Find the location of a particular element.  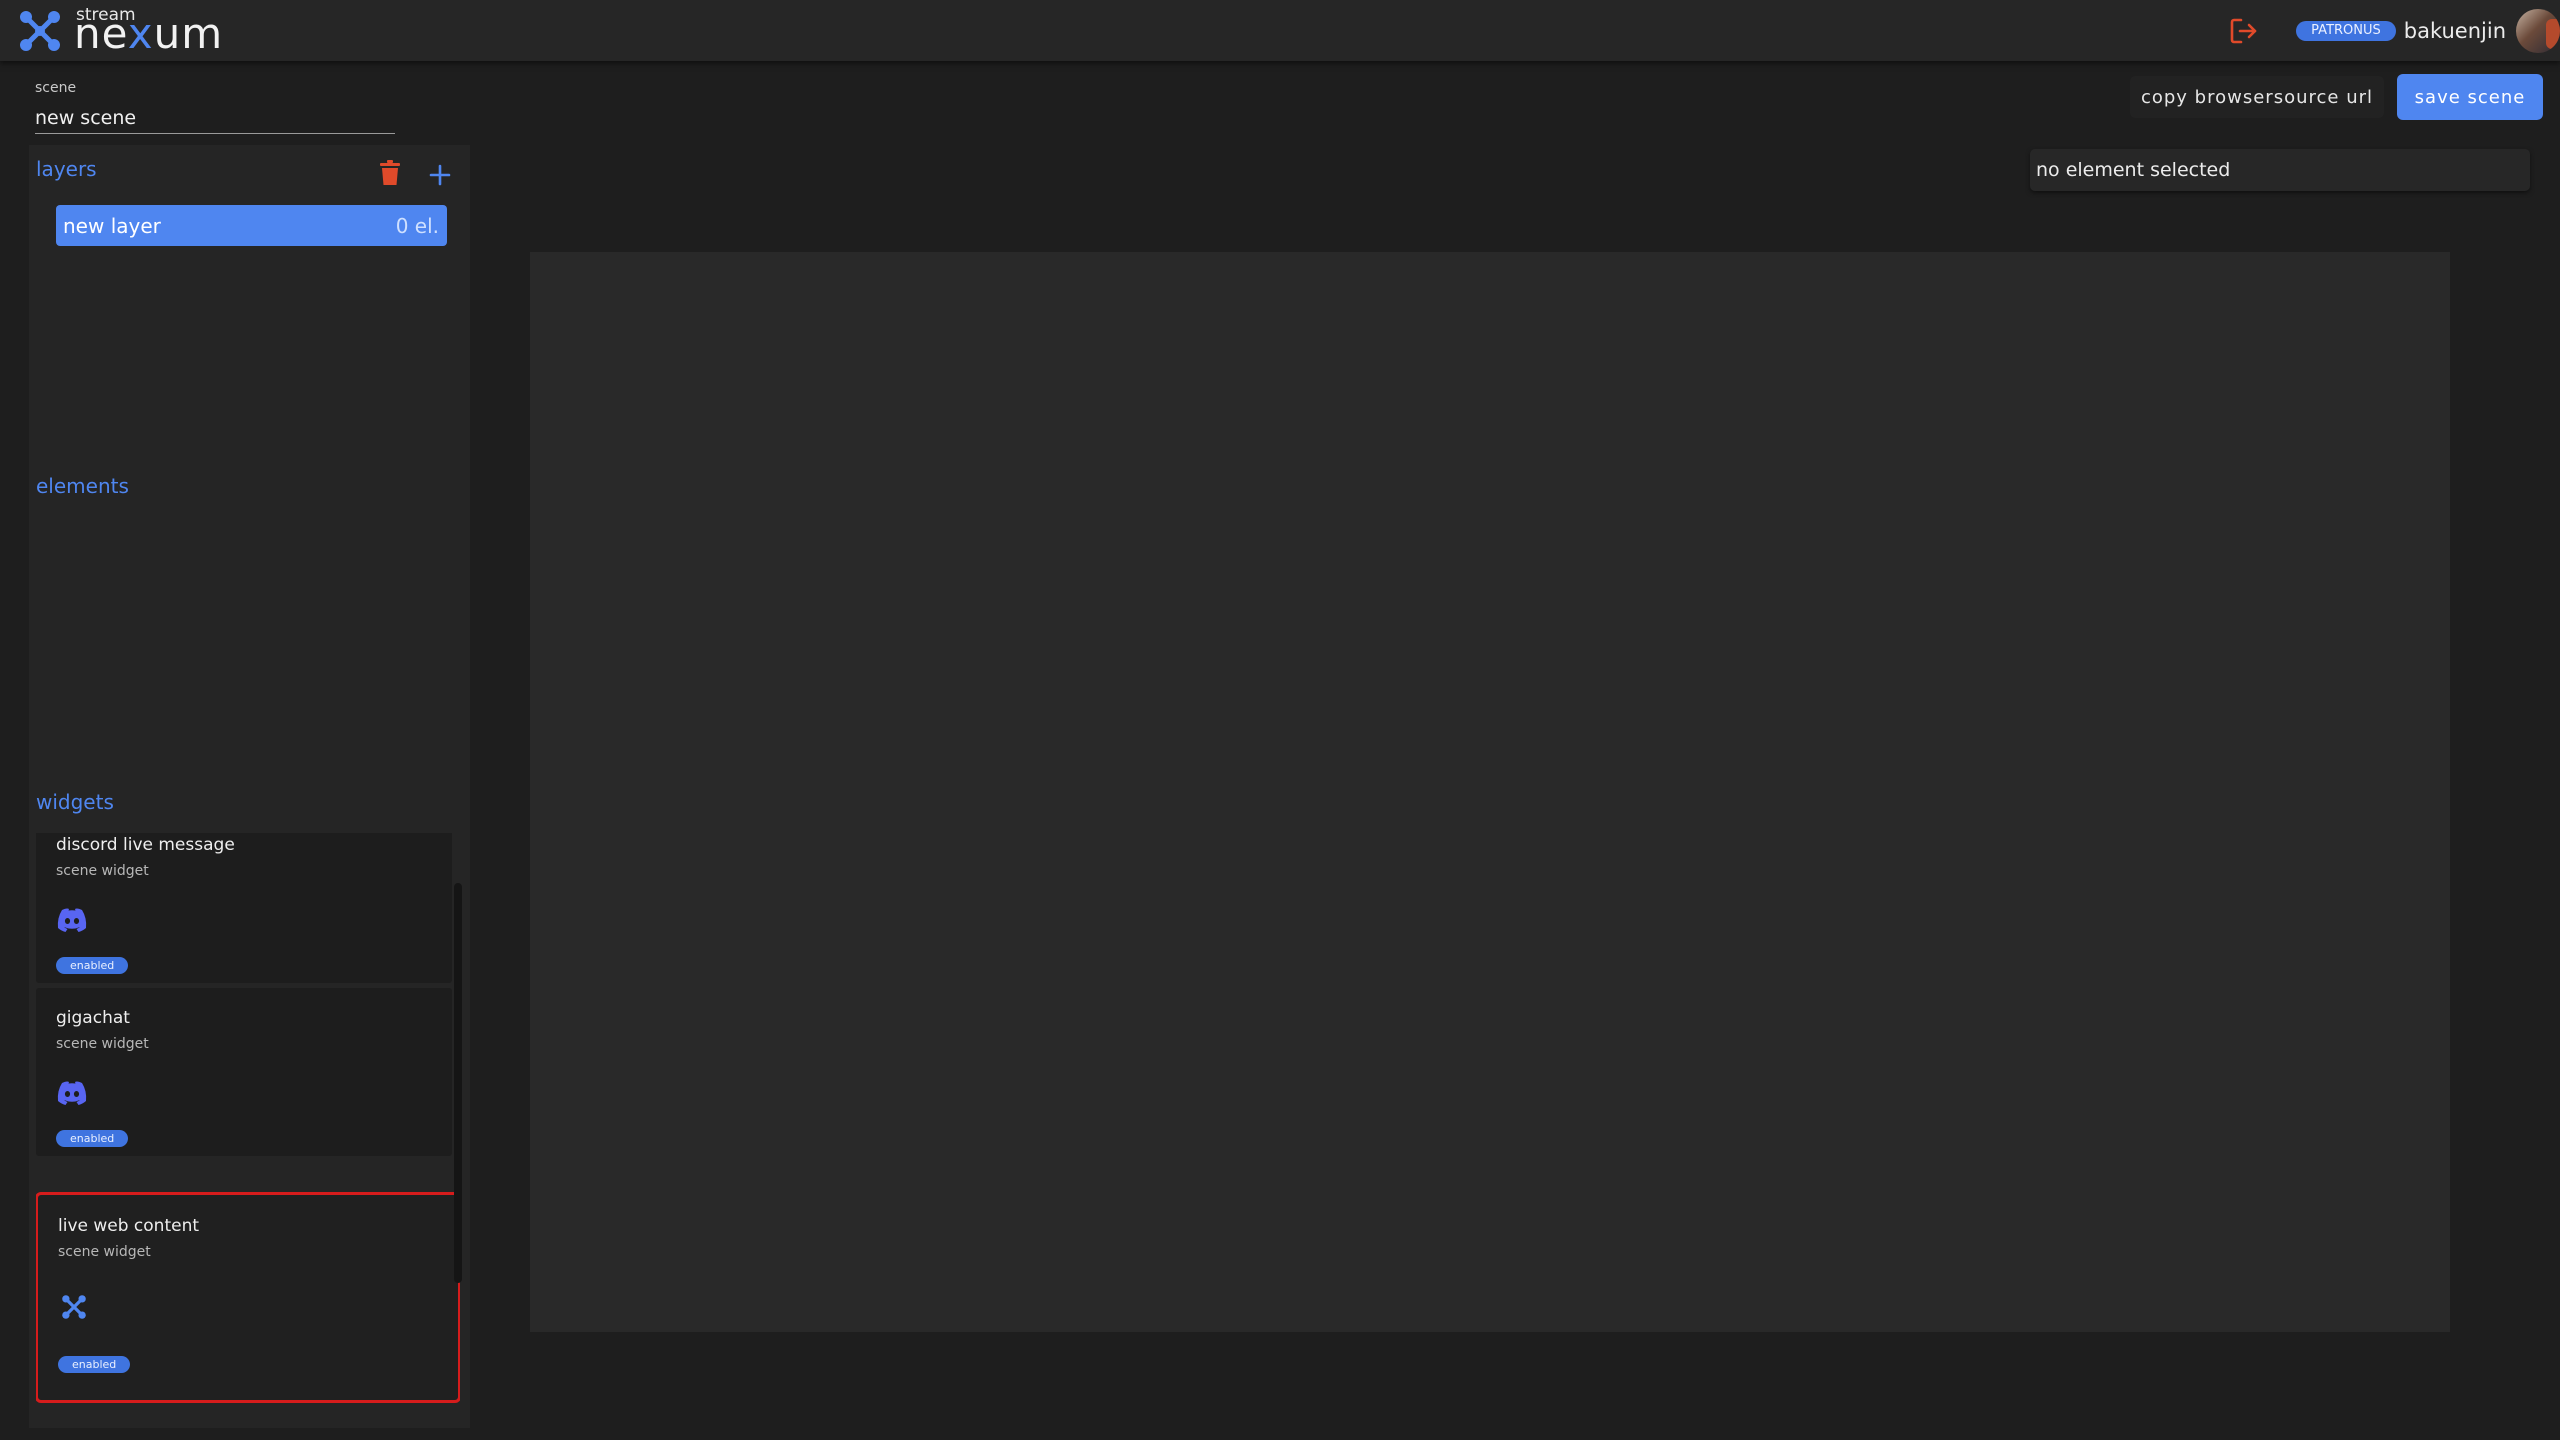

username: bakuenjin is located at coordinates (2455, 31).